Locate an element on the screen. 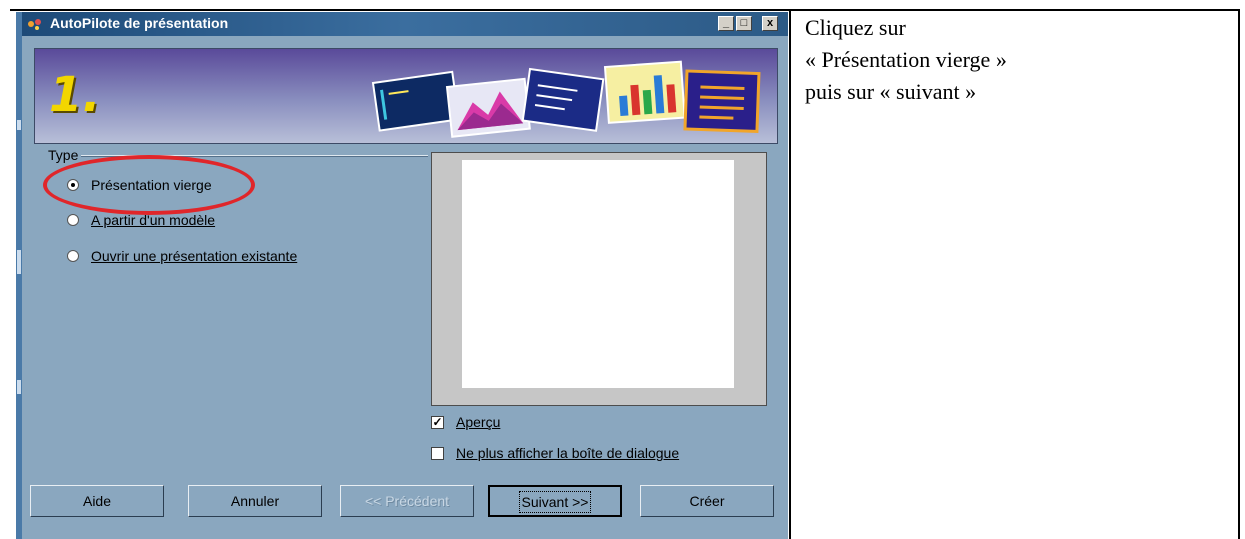 This screenshot has width=1245, height=539. radio-label: Ouvrir une présentation existante is located at coordinates (194, 256).